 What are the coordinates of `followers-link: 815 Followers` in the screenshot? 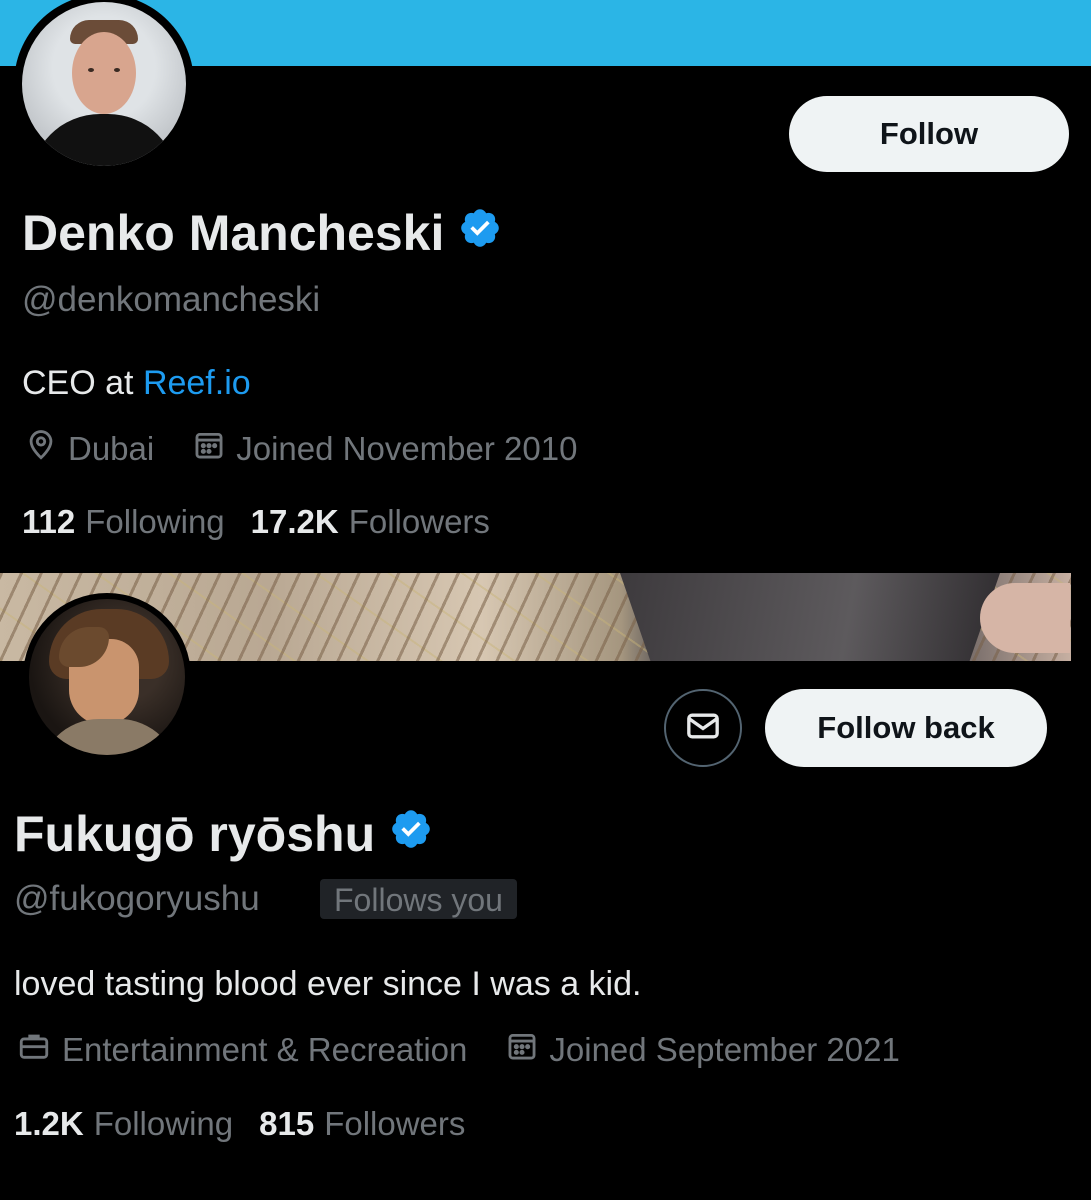 It's located at (362, 1124).